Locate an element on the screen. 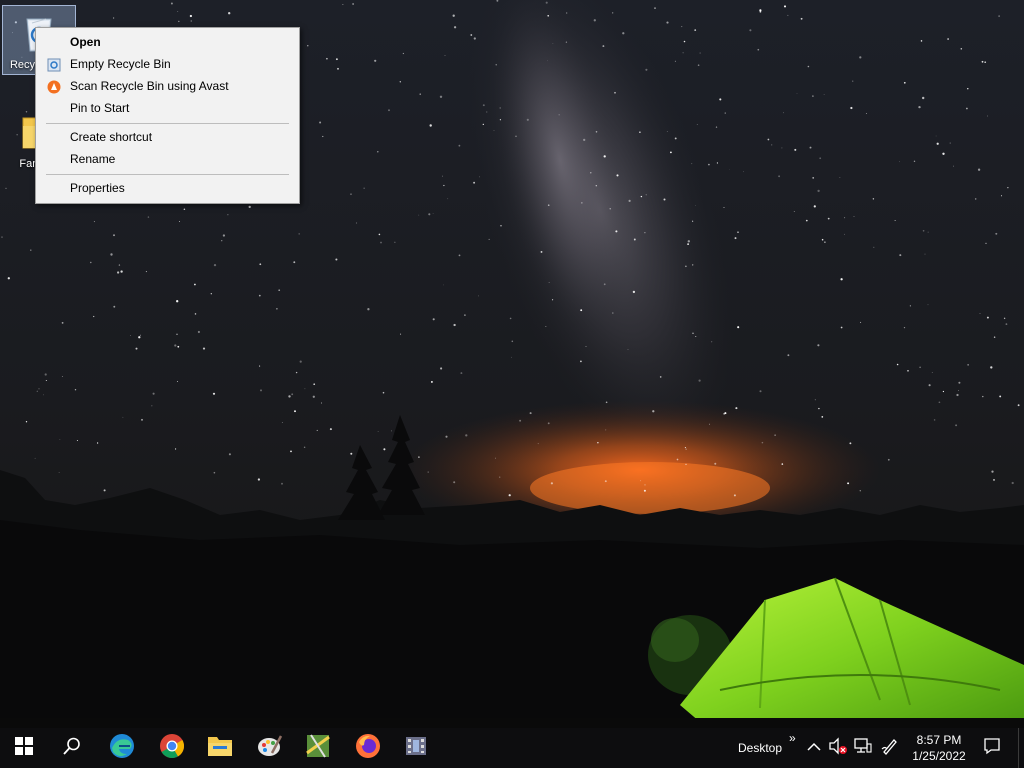 This screenshot has width=1024, height=768. show-hidden-icons-button is located at coordinates (814, 748).